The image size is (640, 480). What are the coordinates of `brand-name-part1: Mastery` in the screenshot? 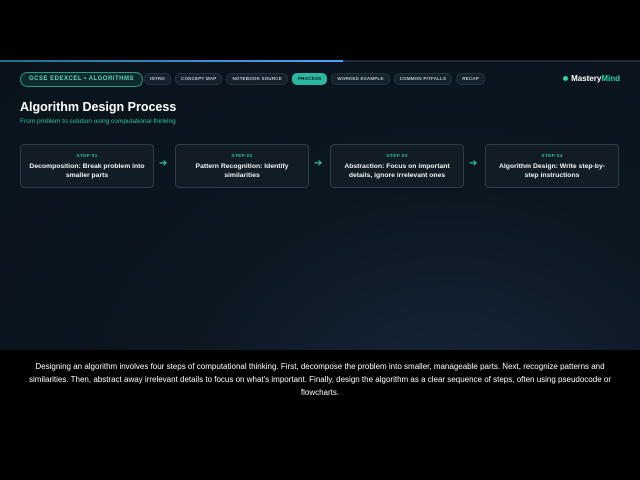 It's located at (586, 78).